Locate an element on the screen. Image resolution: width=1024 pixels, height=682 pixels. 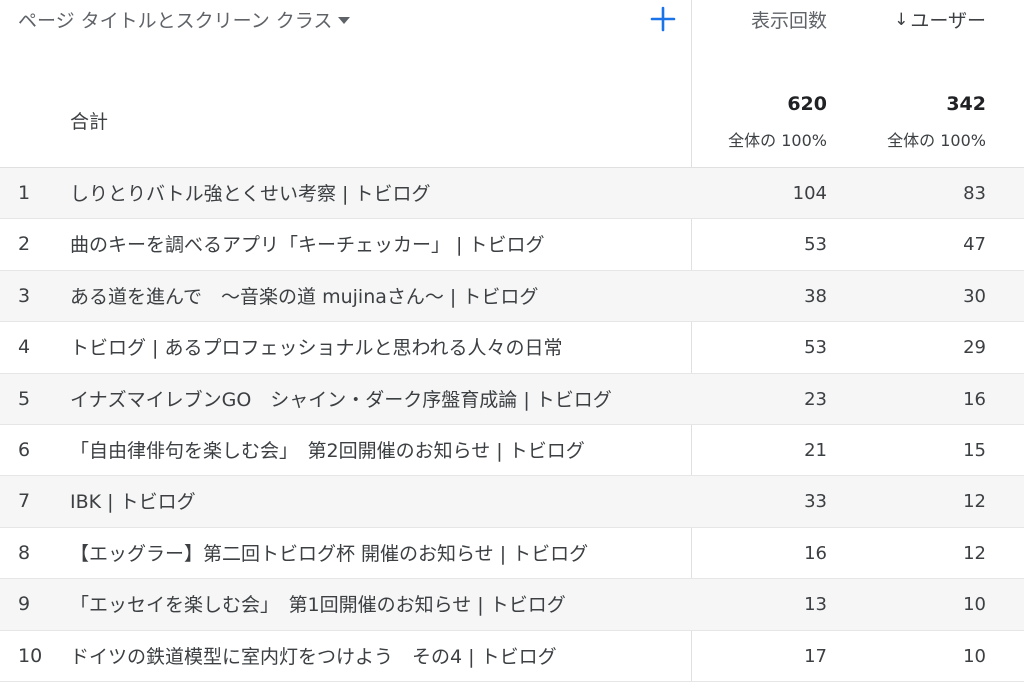
row-index: 4 is located at coordinates (24, 347).